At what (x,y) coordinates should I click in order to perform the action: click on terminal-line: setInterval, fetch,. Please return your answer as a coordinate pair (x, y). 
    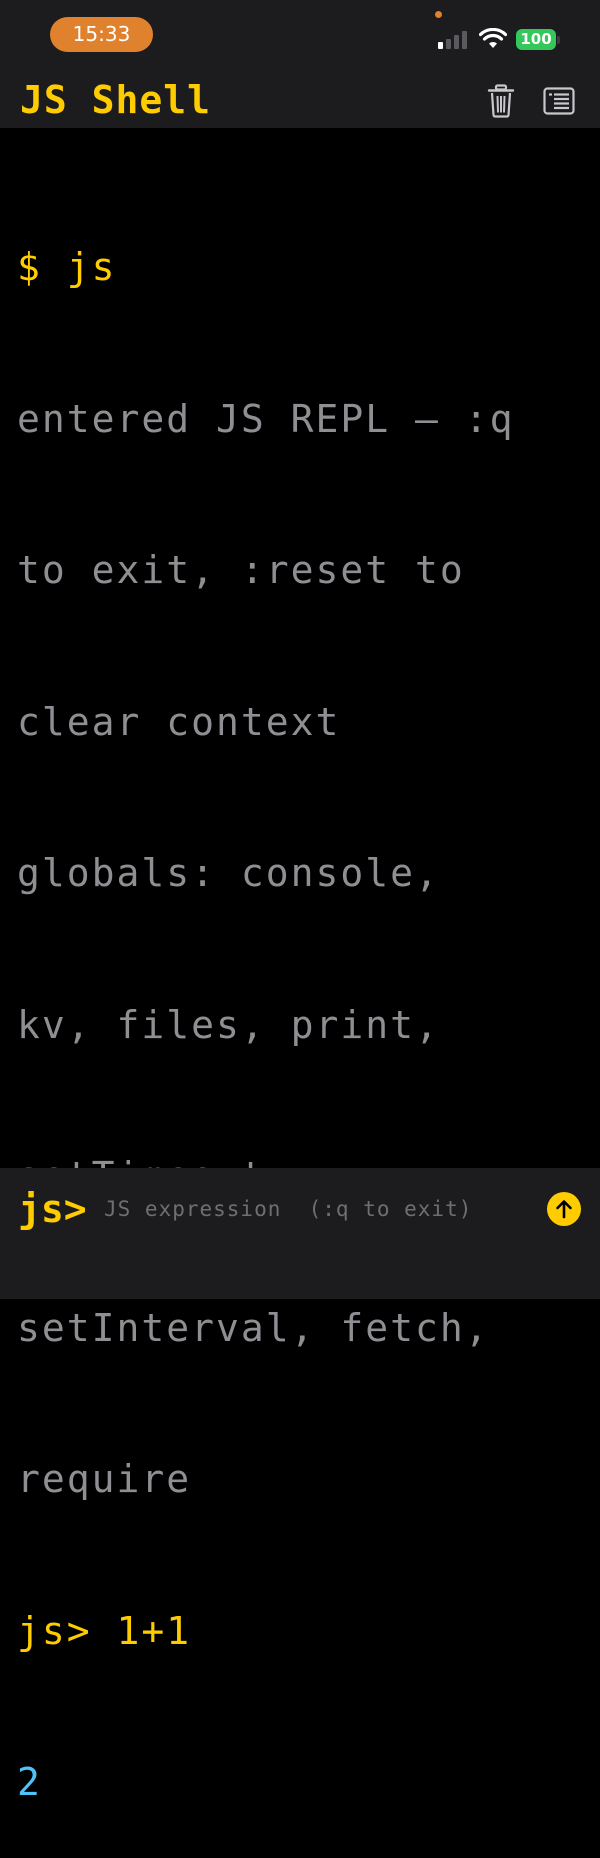
    Looking at the image, I should click on (253, 1327).